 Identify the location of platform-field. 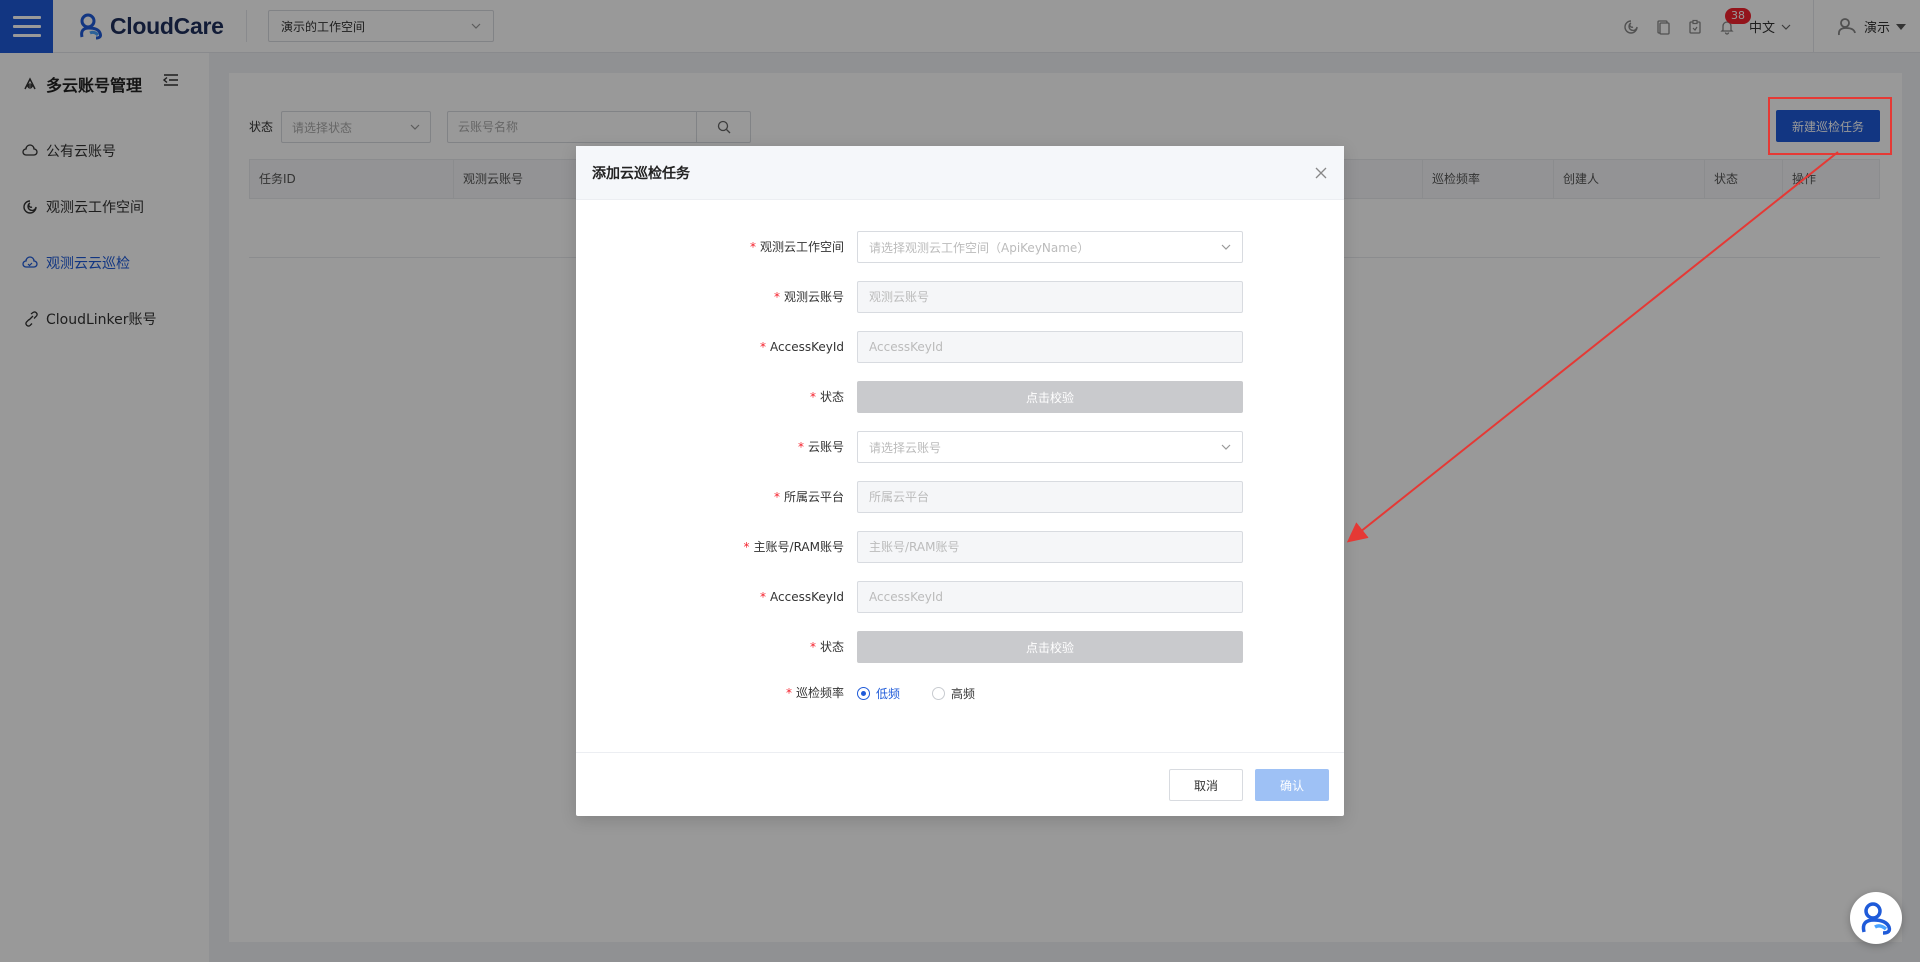
(1050, 497).